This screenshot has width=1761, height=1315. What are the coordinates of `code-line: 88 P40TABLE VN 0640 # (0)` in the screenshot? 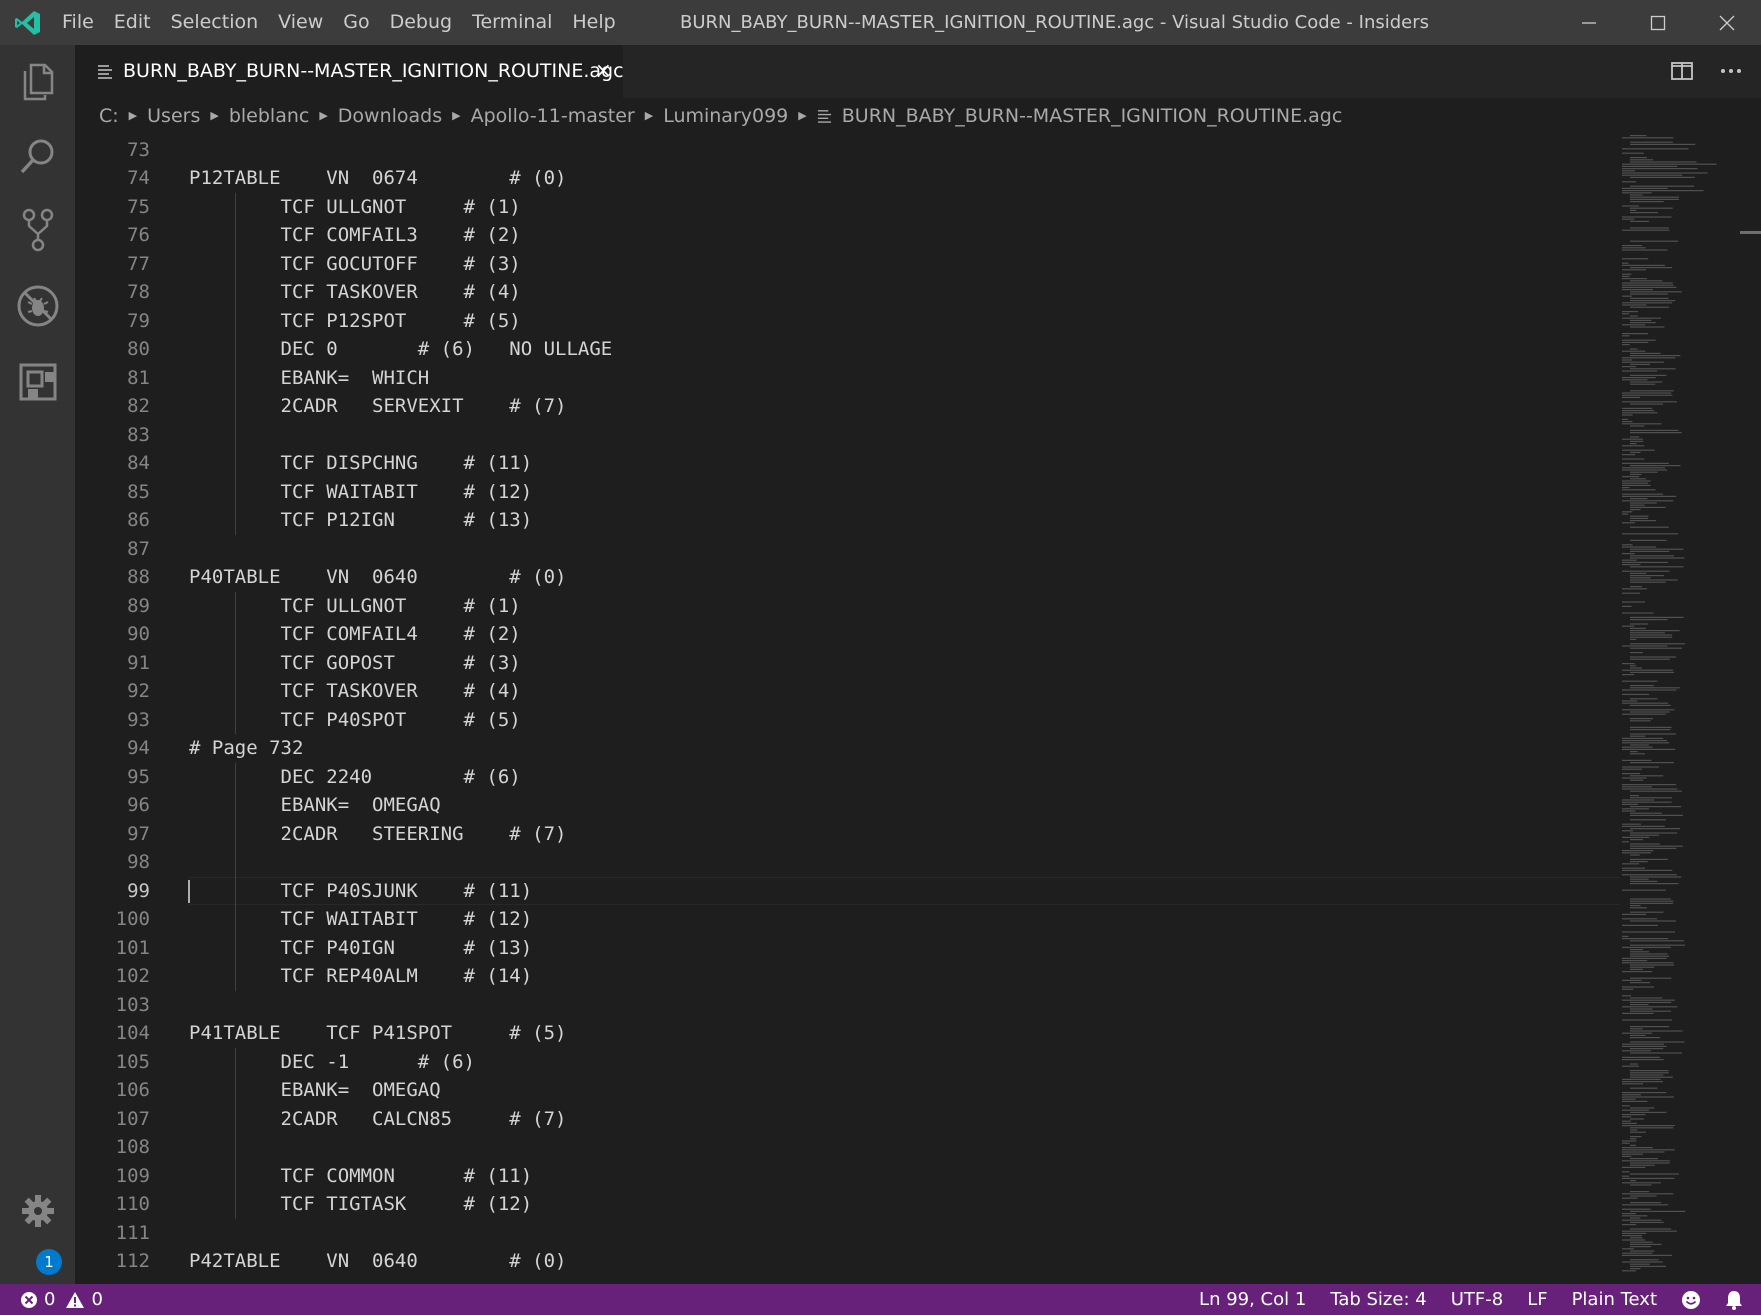 It's located at (847, 577).